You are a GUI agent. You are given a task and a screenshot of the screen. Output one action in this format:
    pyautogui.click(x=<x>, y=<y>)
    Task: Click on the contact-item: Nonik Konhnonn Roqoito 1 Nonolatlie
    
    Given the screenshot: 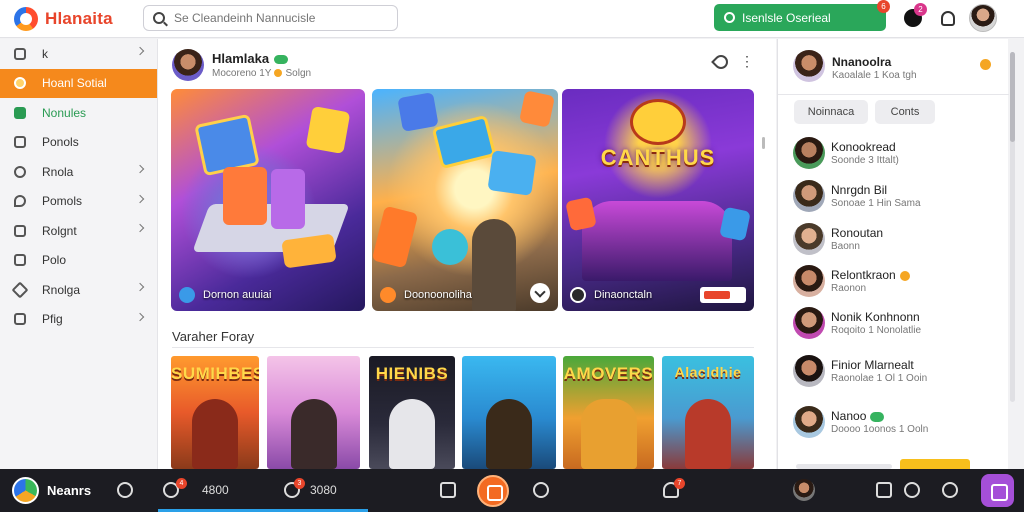 What is the action you would take?
    pyautogui.click(x=893, y=327)
    